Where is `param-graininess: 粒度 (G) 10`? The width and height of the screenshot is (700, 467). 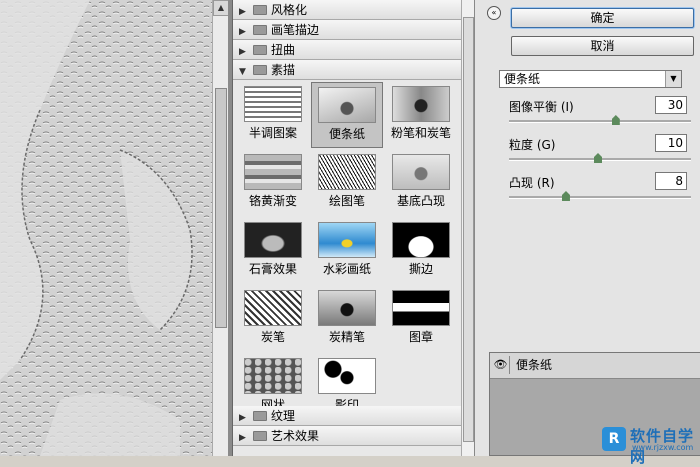 param-graininess: 粒度 (G) 10 is located at coordinates (602, 153).